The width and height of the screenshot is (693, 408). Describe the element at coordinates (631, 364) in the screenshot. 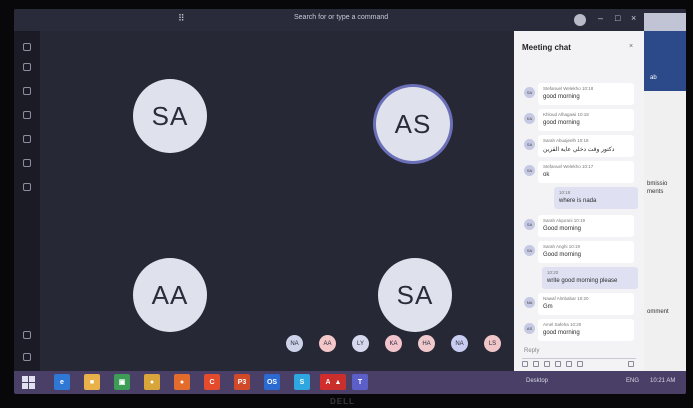

I see `send-icon` at that location.